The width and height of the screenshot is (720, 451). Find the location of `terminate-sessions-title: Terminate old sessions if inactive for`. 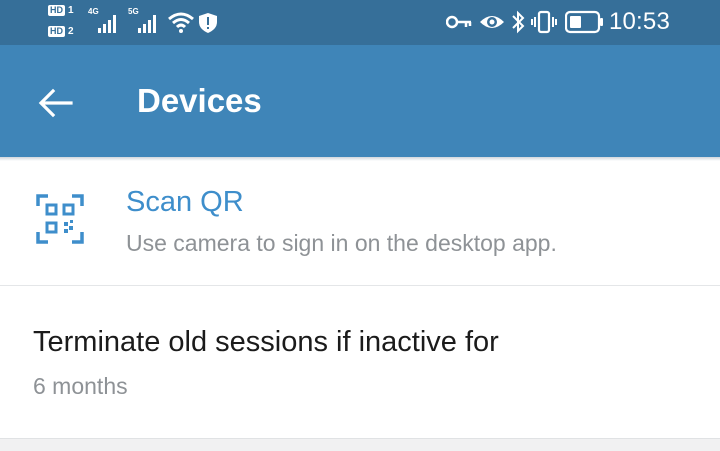

terminate-sessions-title: Terminate old sessions if inactive for is located at coordinates (266, 342).